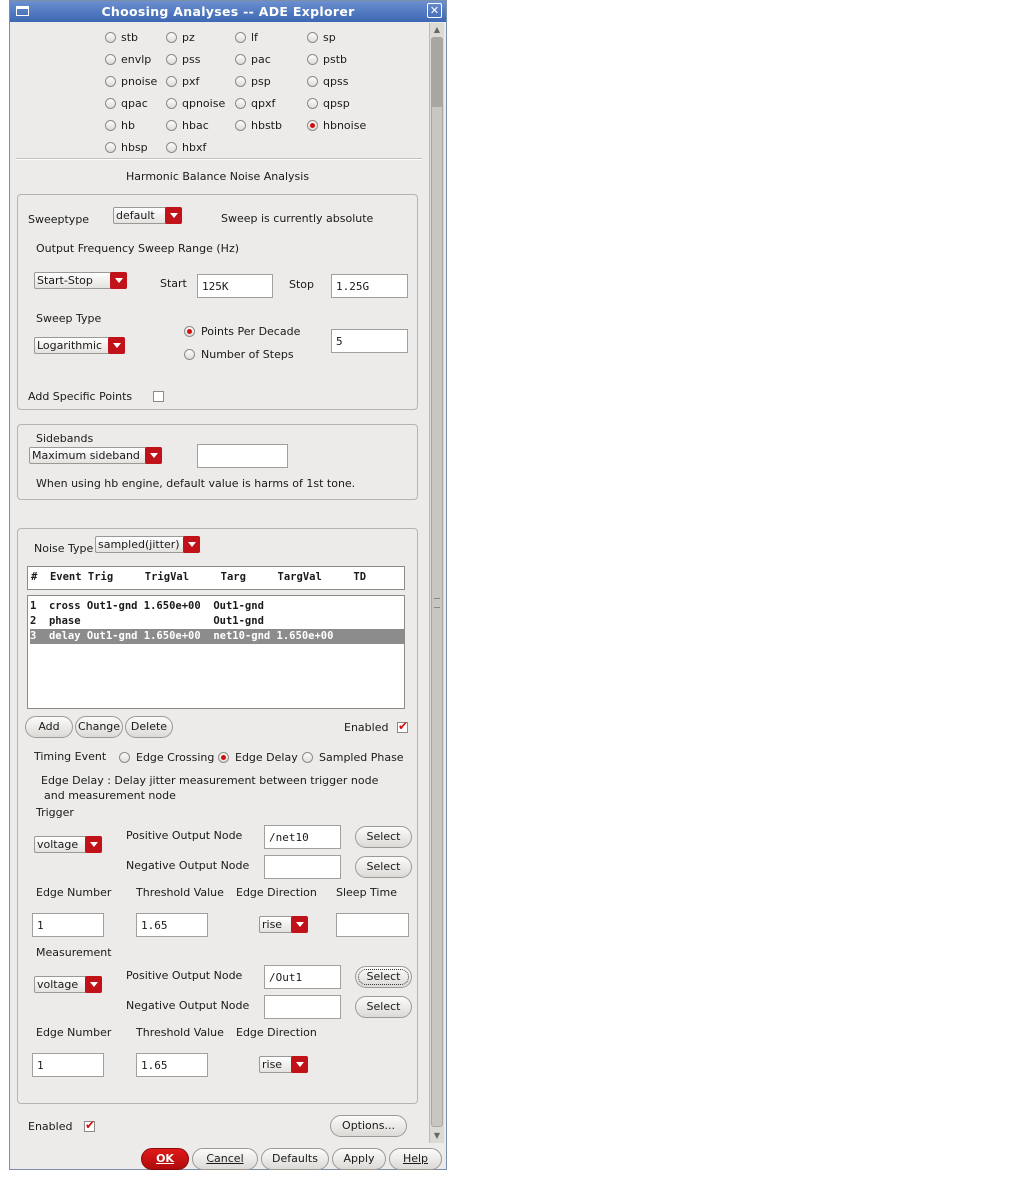  Describe the element at coordinates (372, 925) in the screenshot. I see `trigger-sleep-field` at that location.